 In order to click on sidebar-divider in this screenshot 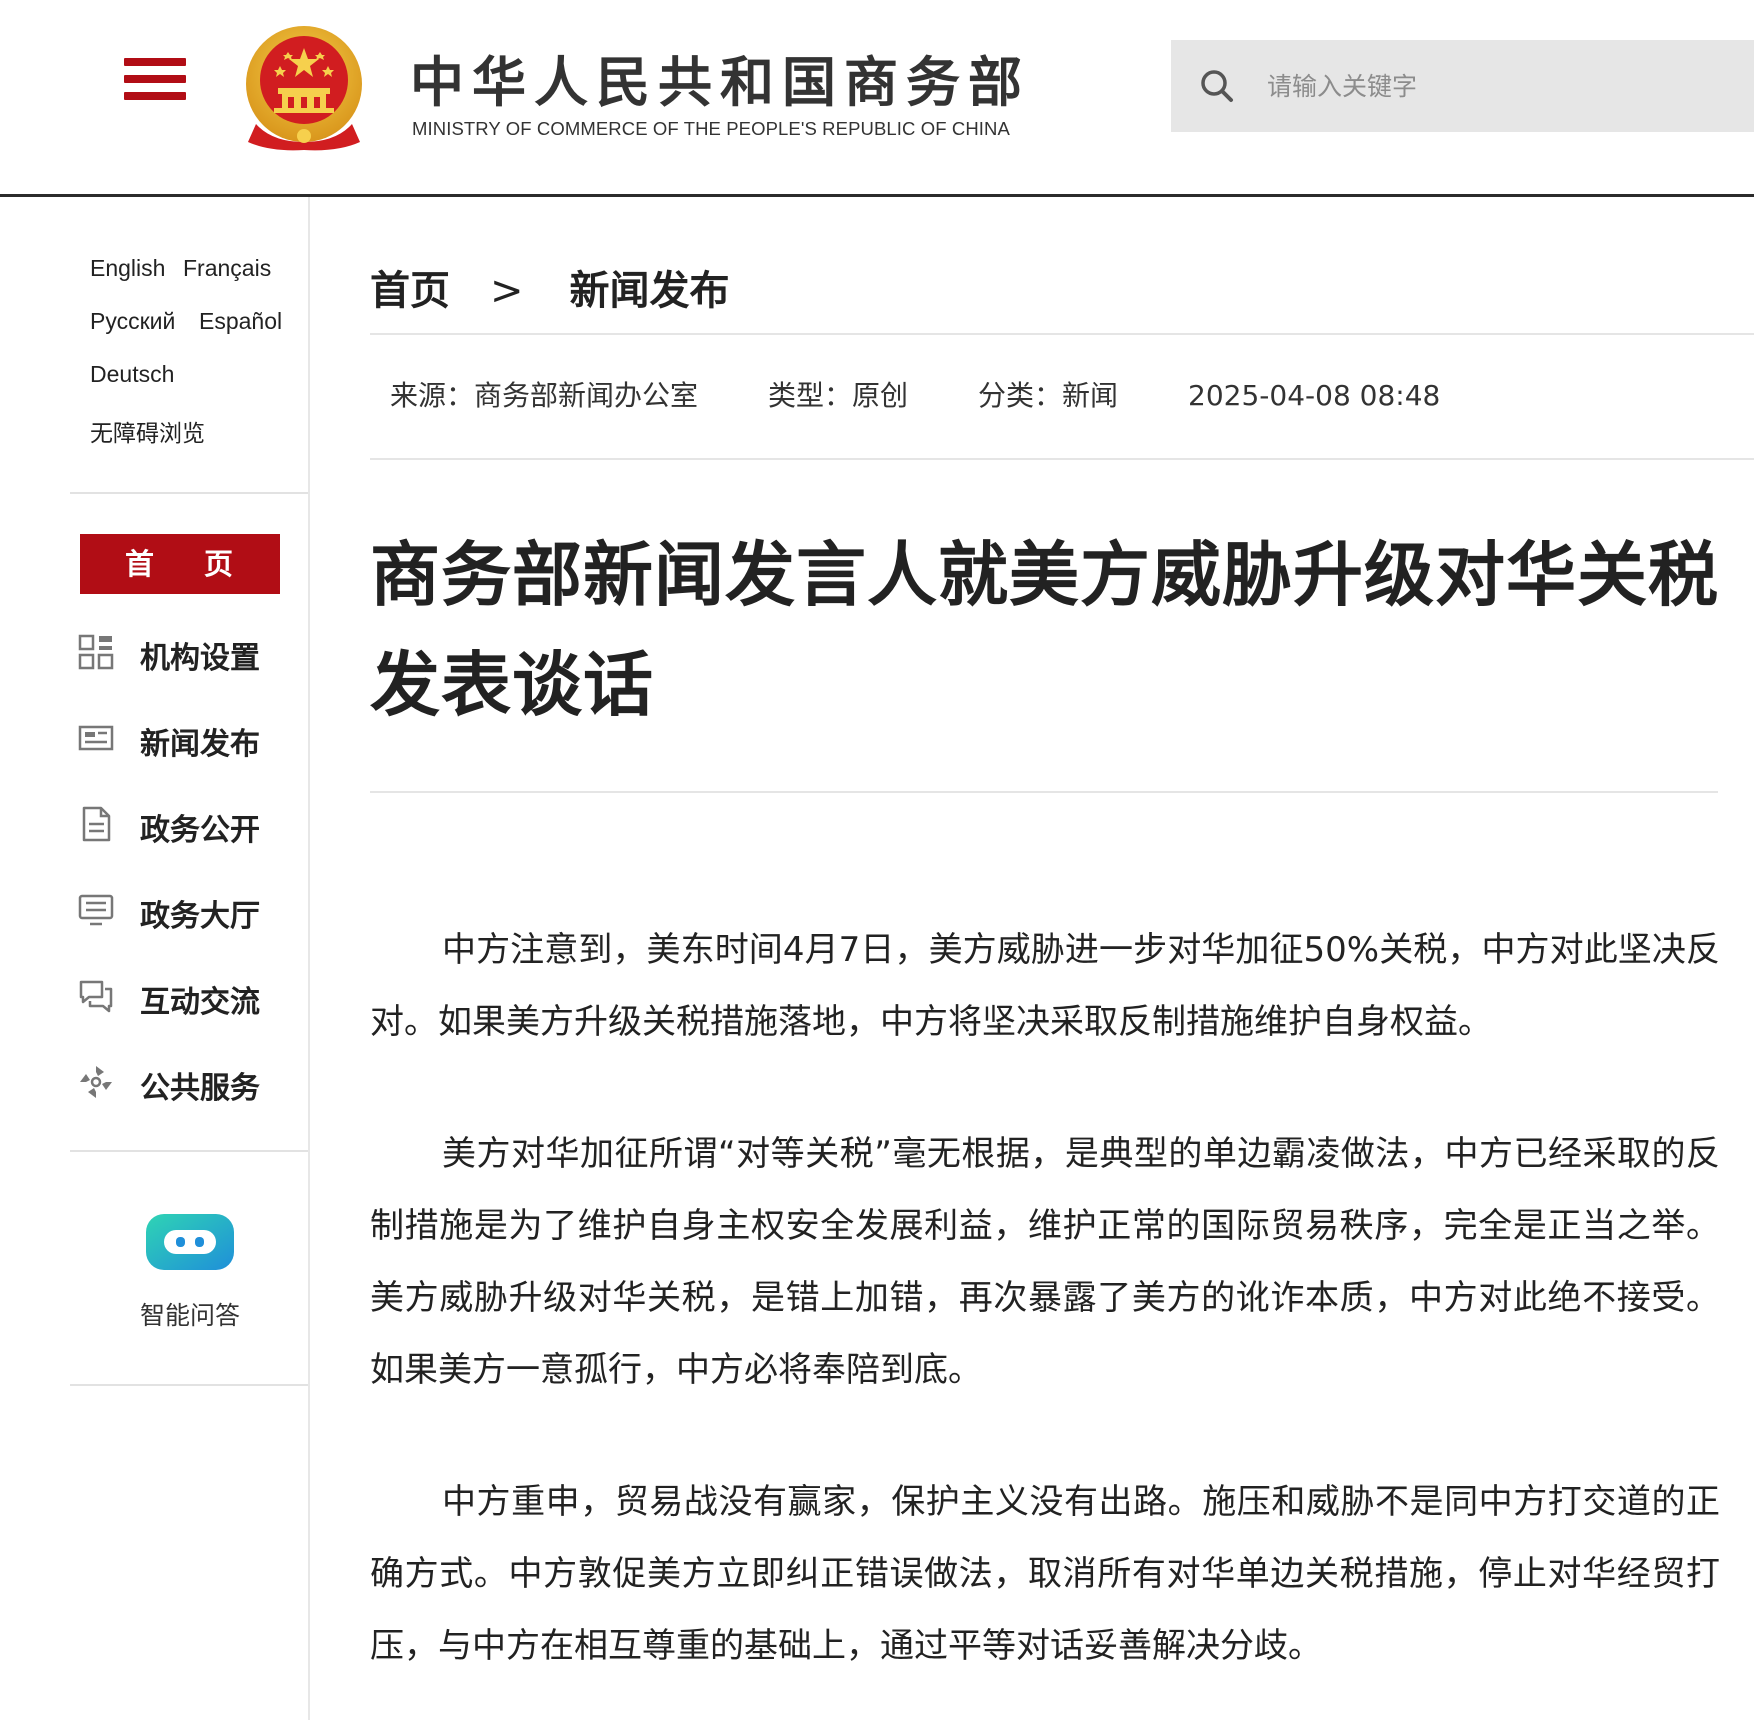, I will do `click(309, 958)`.